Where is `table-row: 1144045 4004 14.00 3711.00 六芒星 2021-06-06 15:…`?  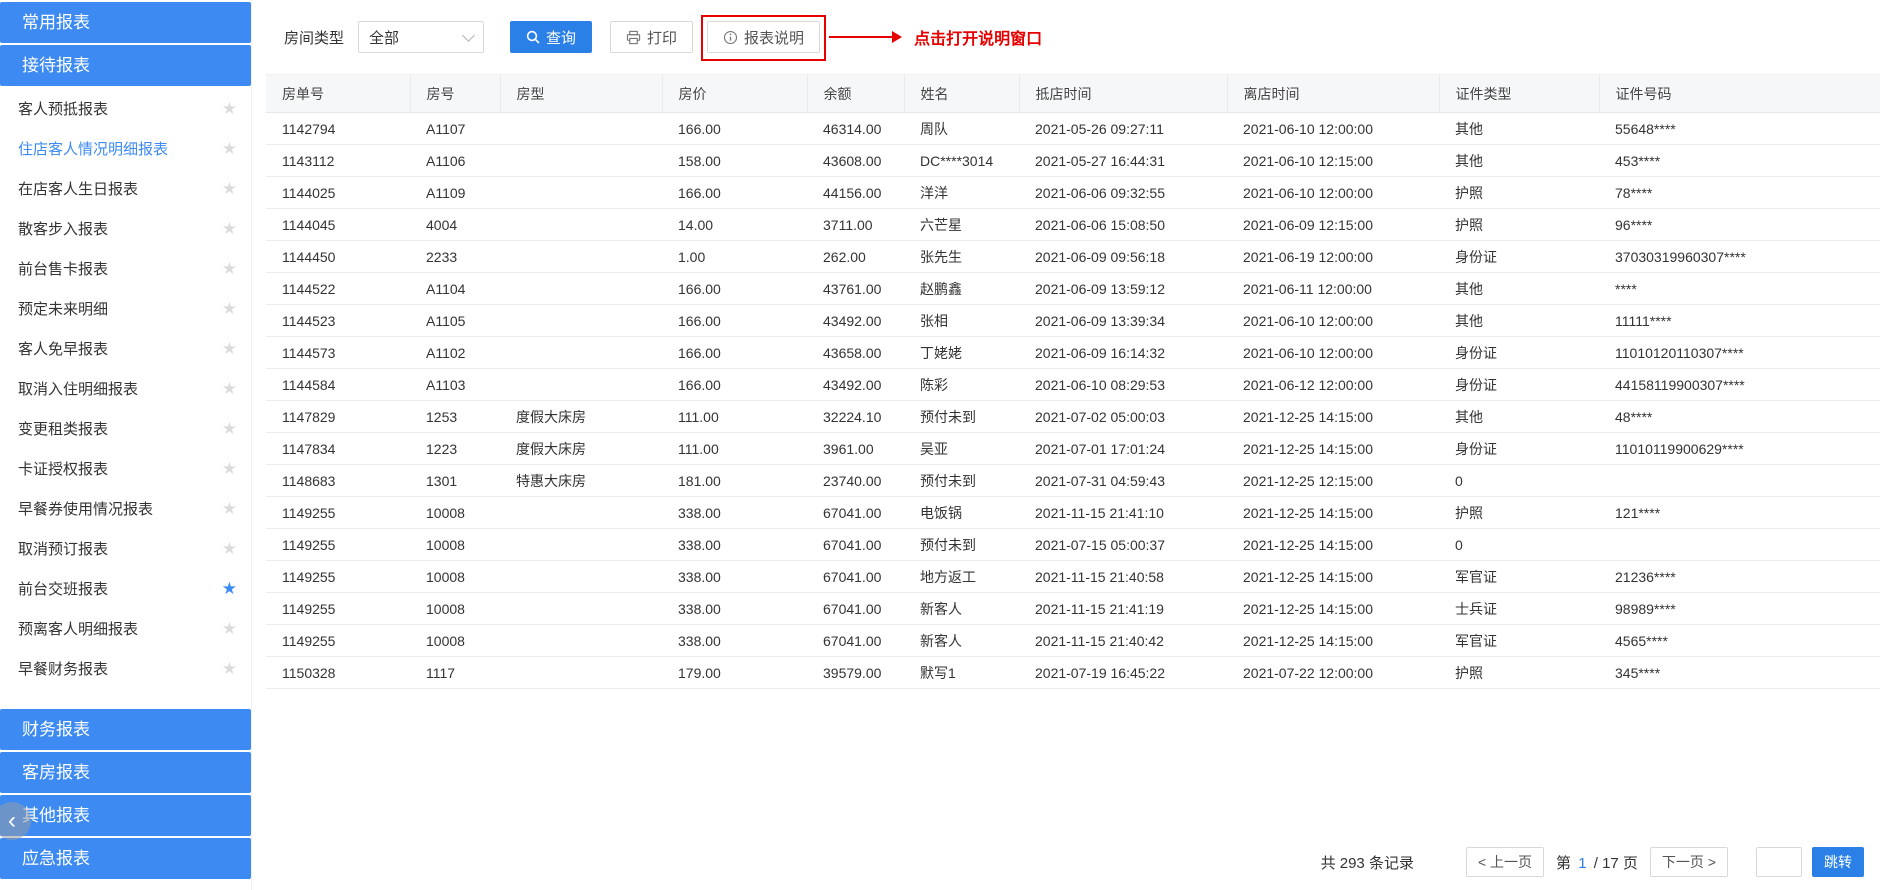
table-row: 1144045 4004 14.00 3711.00 六芒星 2021-06-06 15:… is located at coordinates (1073, 224).